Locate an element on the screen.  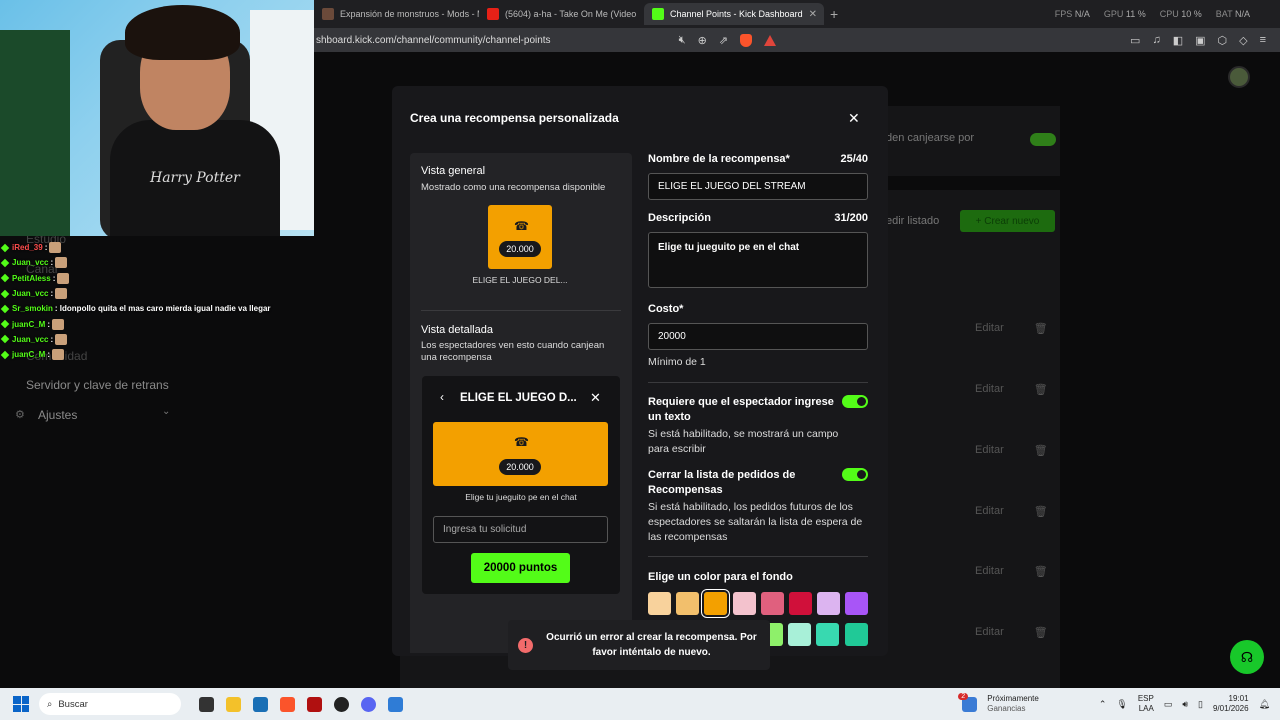
file-explorer-icon is located at coordinates (233, 704).